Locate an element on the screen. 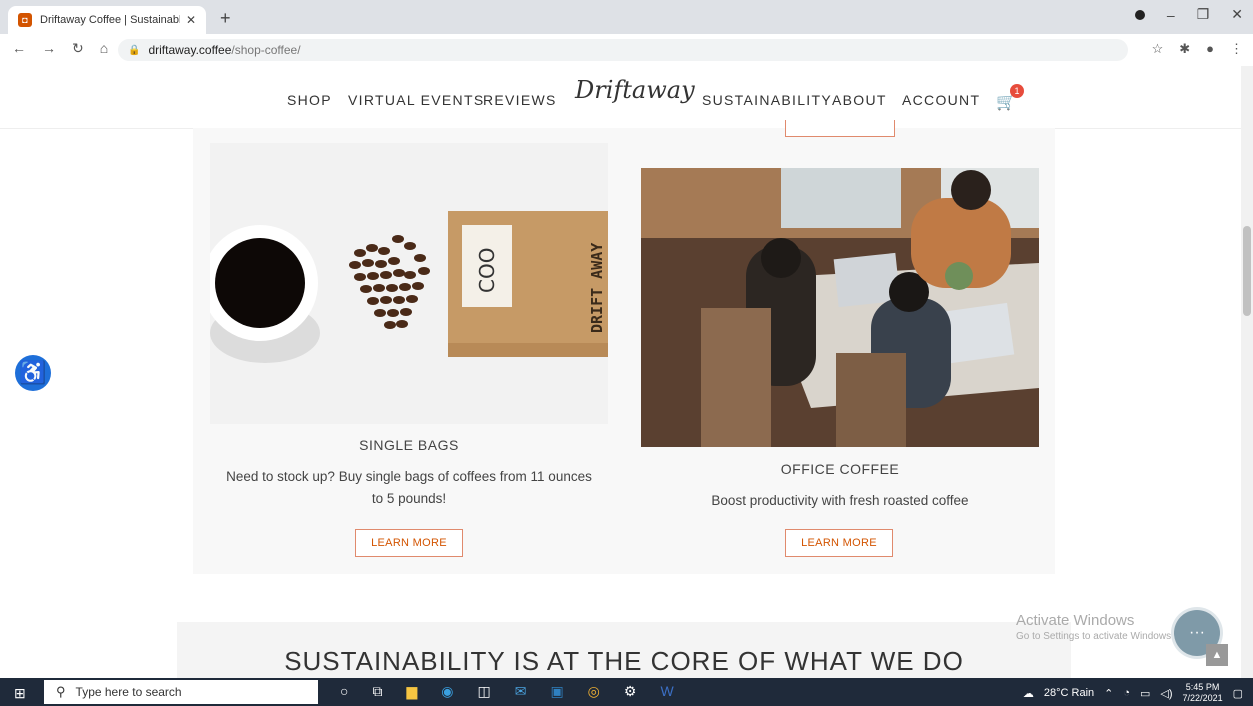 Image resolution: width=1253 pixels, height=706 pixels. minimize-icon: – is located at coordinates (1171, 15).